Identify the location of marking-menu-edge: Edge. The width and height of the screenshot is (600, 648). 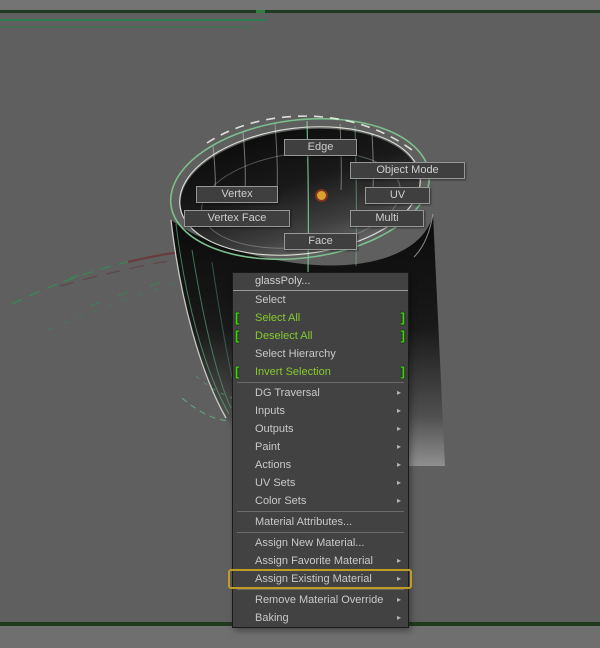
(320, 147).